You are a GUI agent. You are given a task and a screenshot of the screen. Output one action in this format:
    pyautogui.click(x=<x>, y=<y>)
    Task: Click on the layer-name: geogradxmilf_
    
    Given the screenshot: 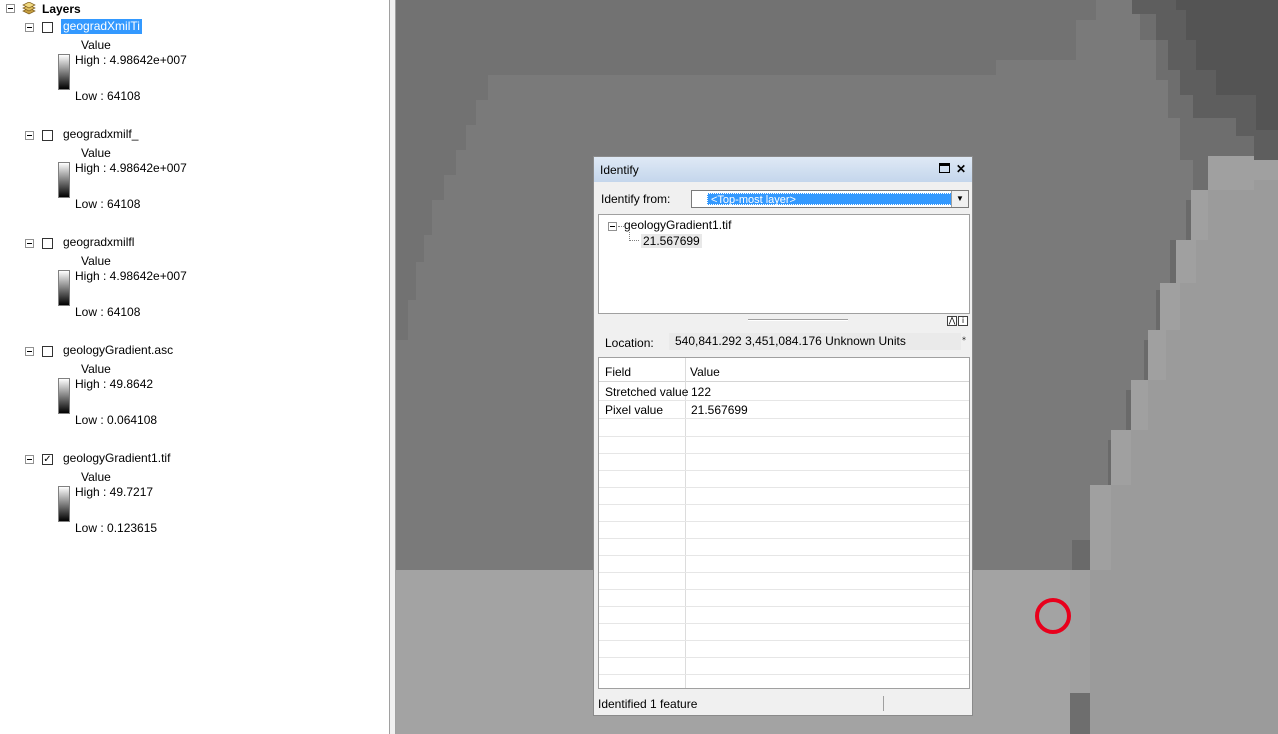 What is the action you would take?
    pyautogui.click(x=100, y=134)
    